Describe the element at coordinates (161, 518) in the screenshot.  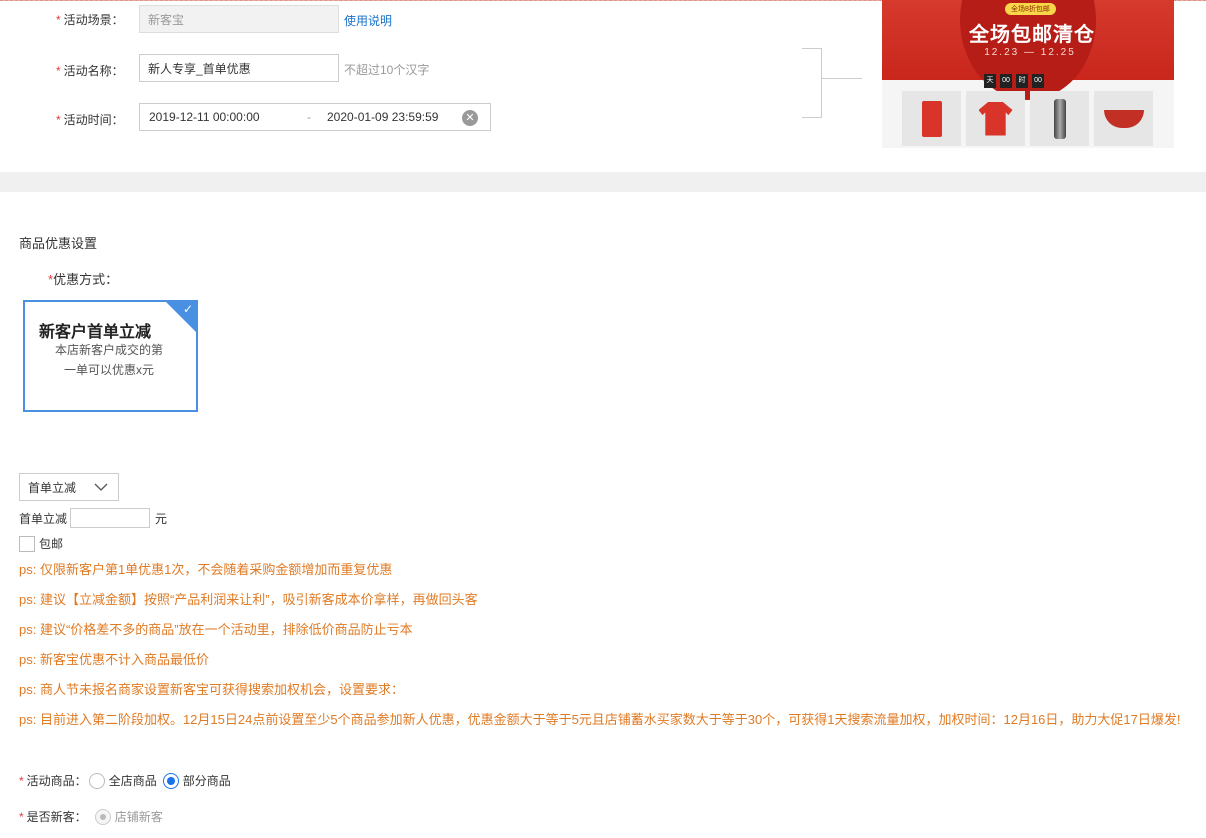
I see `amount-unit: 元` at that location.